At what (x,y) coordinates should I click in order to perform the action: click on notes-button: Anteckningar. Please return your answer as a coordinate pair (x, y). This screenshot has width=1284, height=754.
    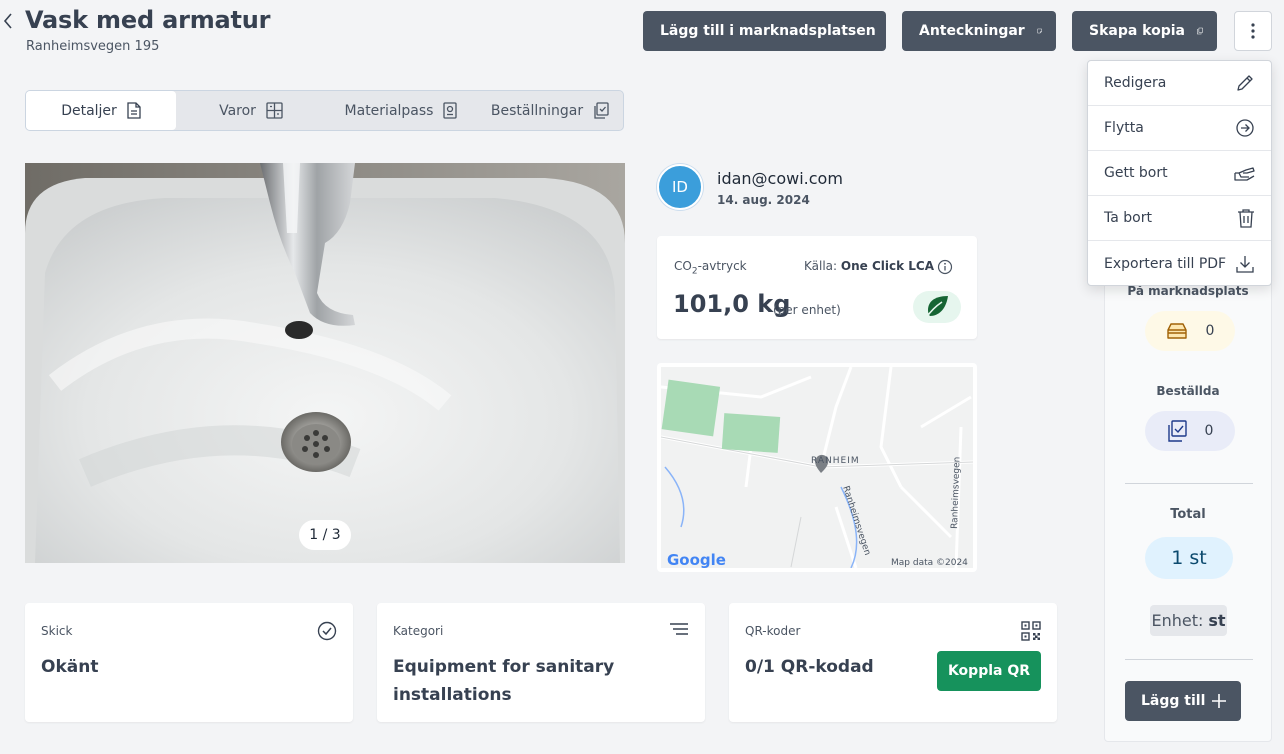
    Looking at the image, I should click on (979, 31).